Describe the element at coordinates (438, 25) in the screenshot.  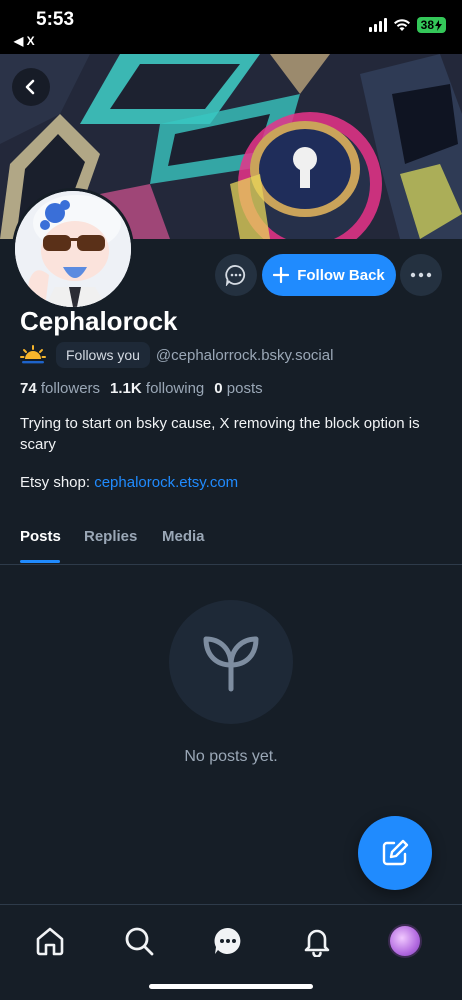
I see `charging-bolt-icon` at that location.